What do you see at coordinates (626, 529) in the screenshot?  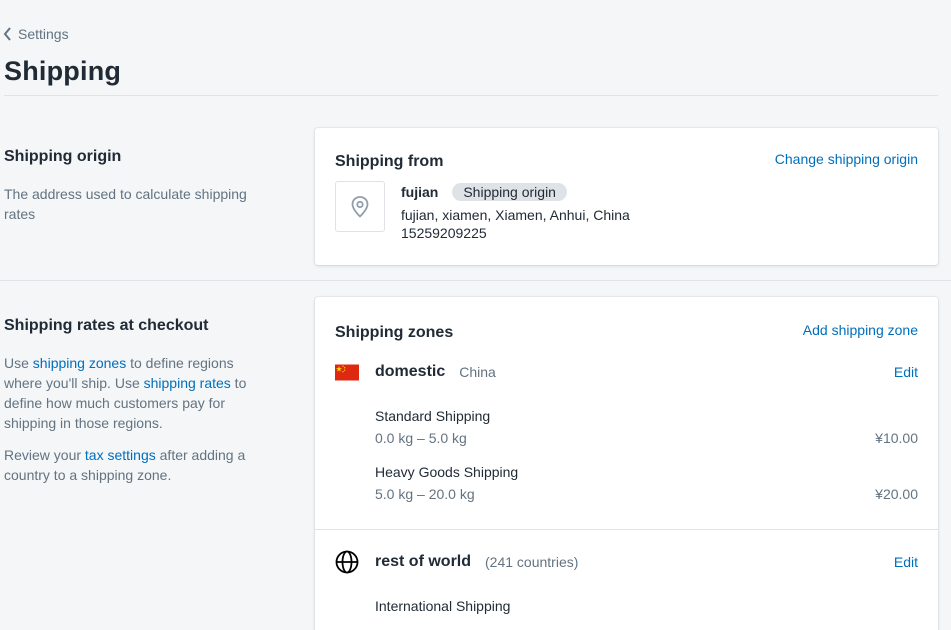 I see `zone-divider` at bounding box center [626, 529].